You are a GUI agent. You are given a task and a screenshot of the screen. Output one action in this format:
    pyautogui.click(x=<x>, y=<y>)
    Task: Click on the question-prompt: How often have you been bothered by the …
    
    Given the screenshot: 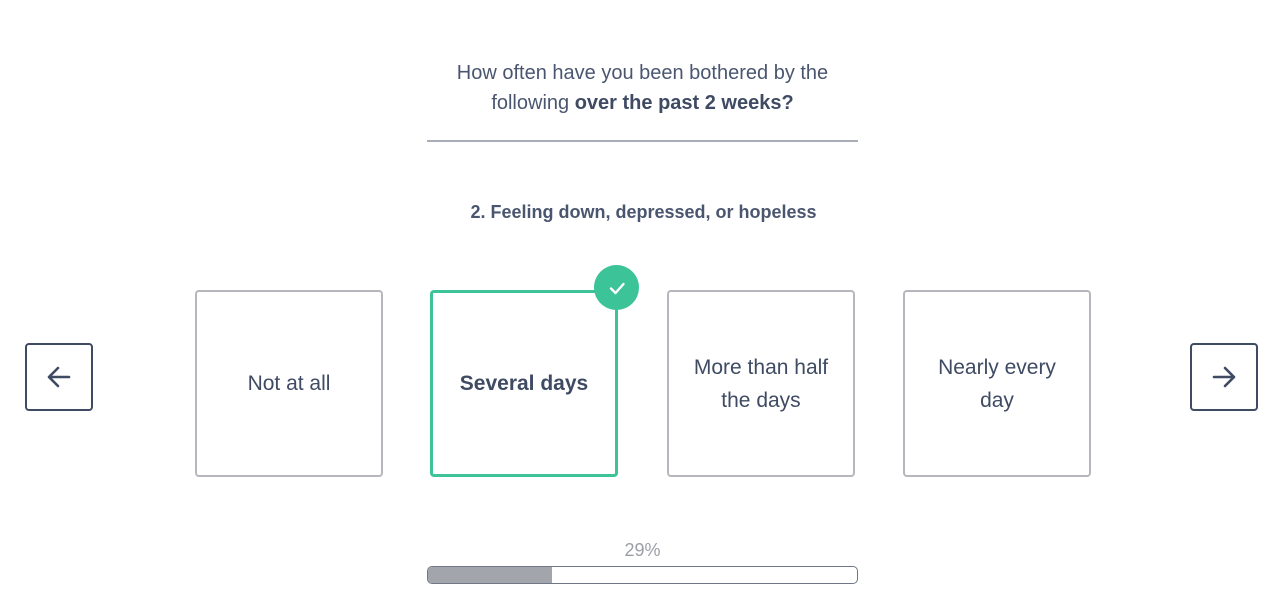 What is the action you would take?
    pyautogui.click(x=642, y=88)
    